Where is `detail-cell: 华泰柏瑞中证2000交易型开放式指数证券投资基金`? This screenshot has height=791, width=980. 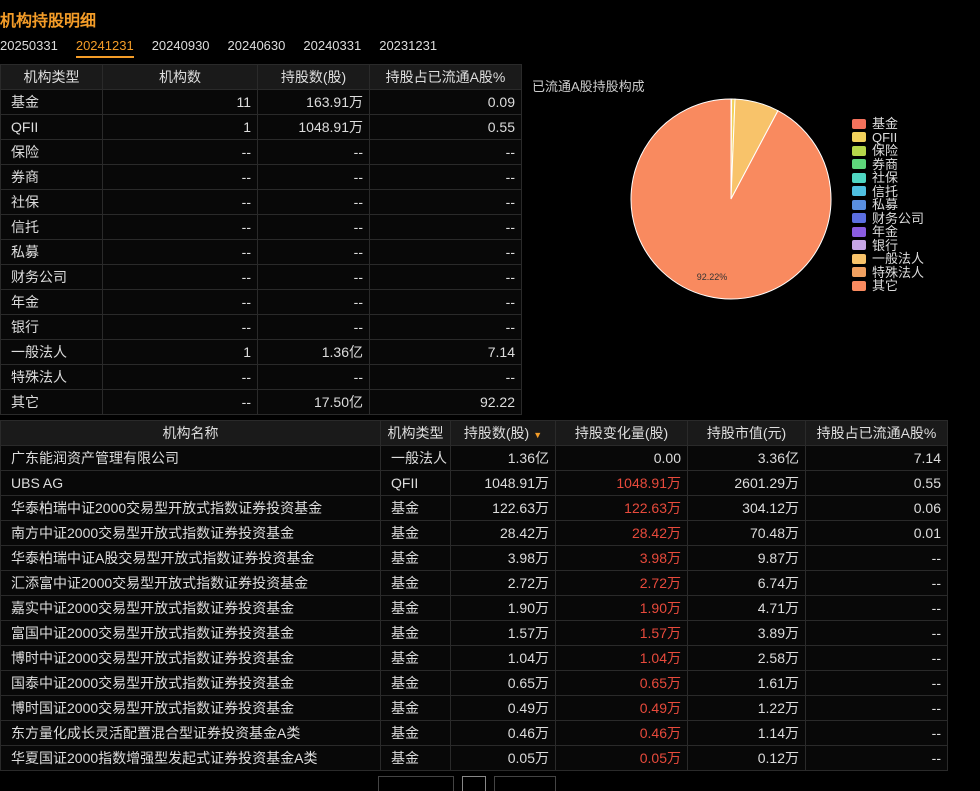 detail-cell: 华泰柏瑞中证2000交易型开放式指数证券投资基金 is located at coordinates (190, 508).